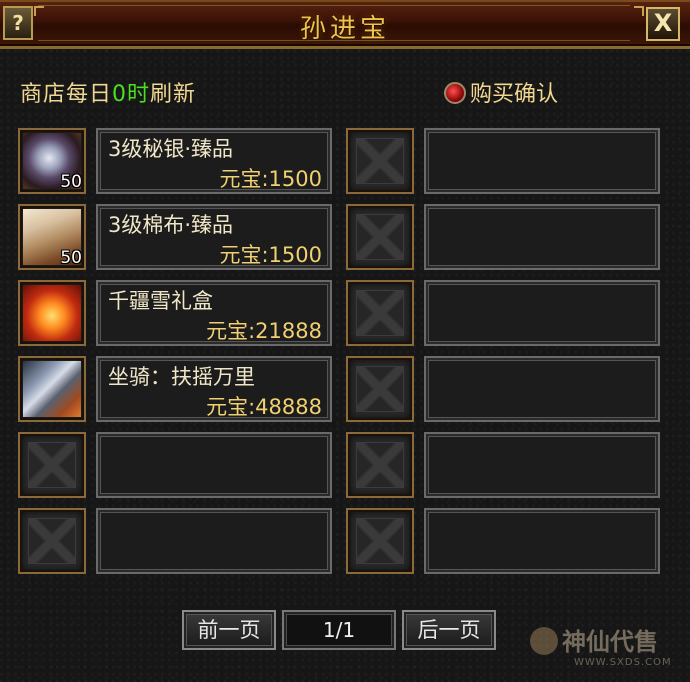 Image resolution: width=690 pixels, height=682 pixels. Describe the element at coordinates (455, 93) in the screenshot. I see `radio-button-icon` at that location.